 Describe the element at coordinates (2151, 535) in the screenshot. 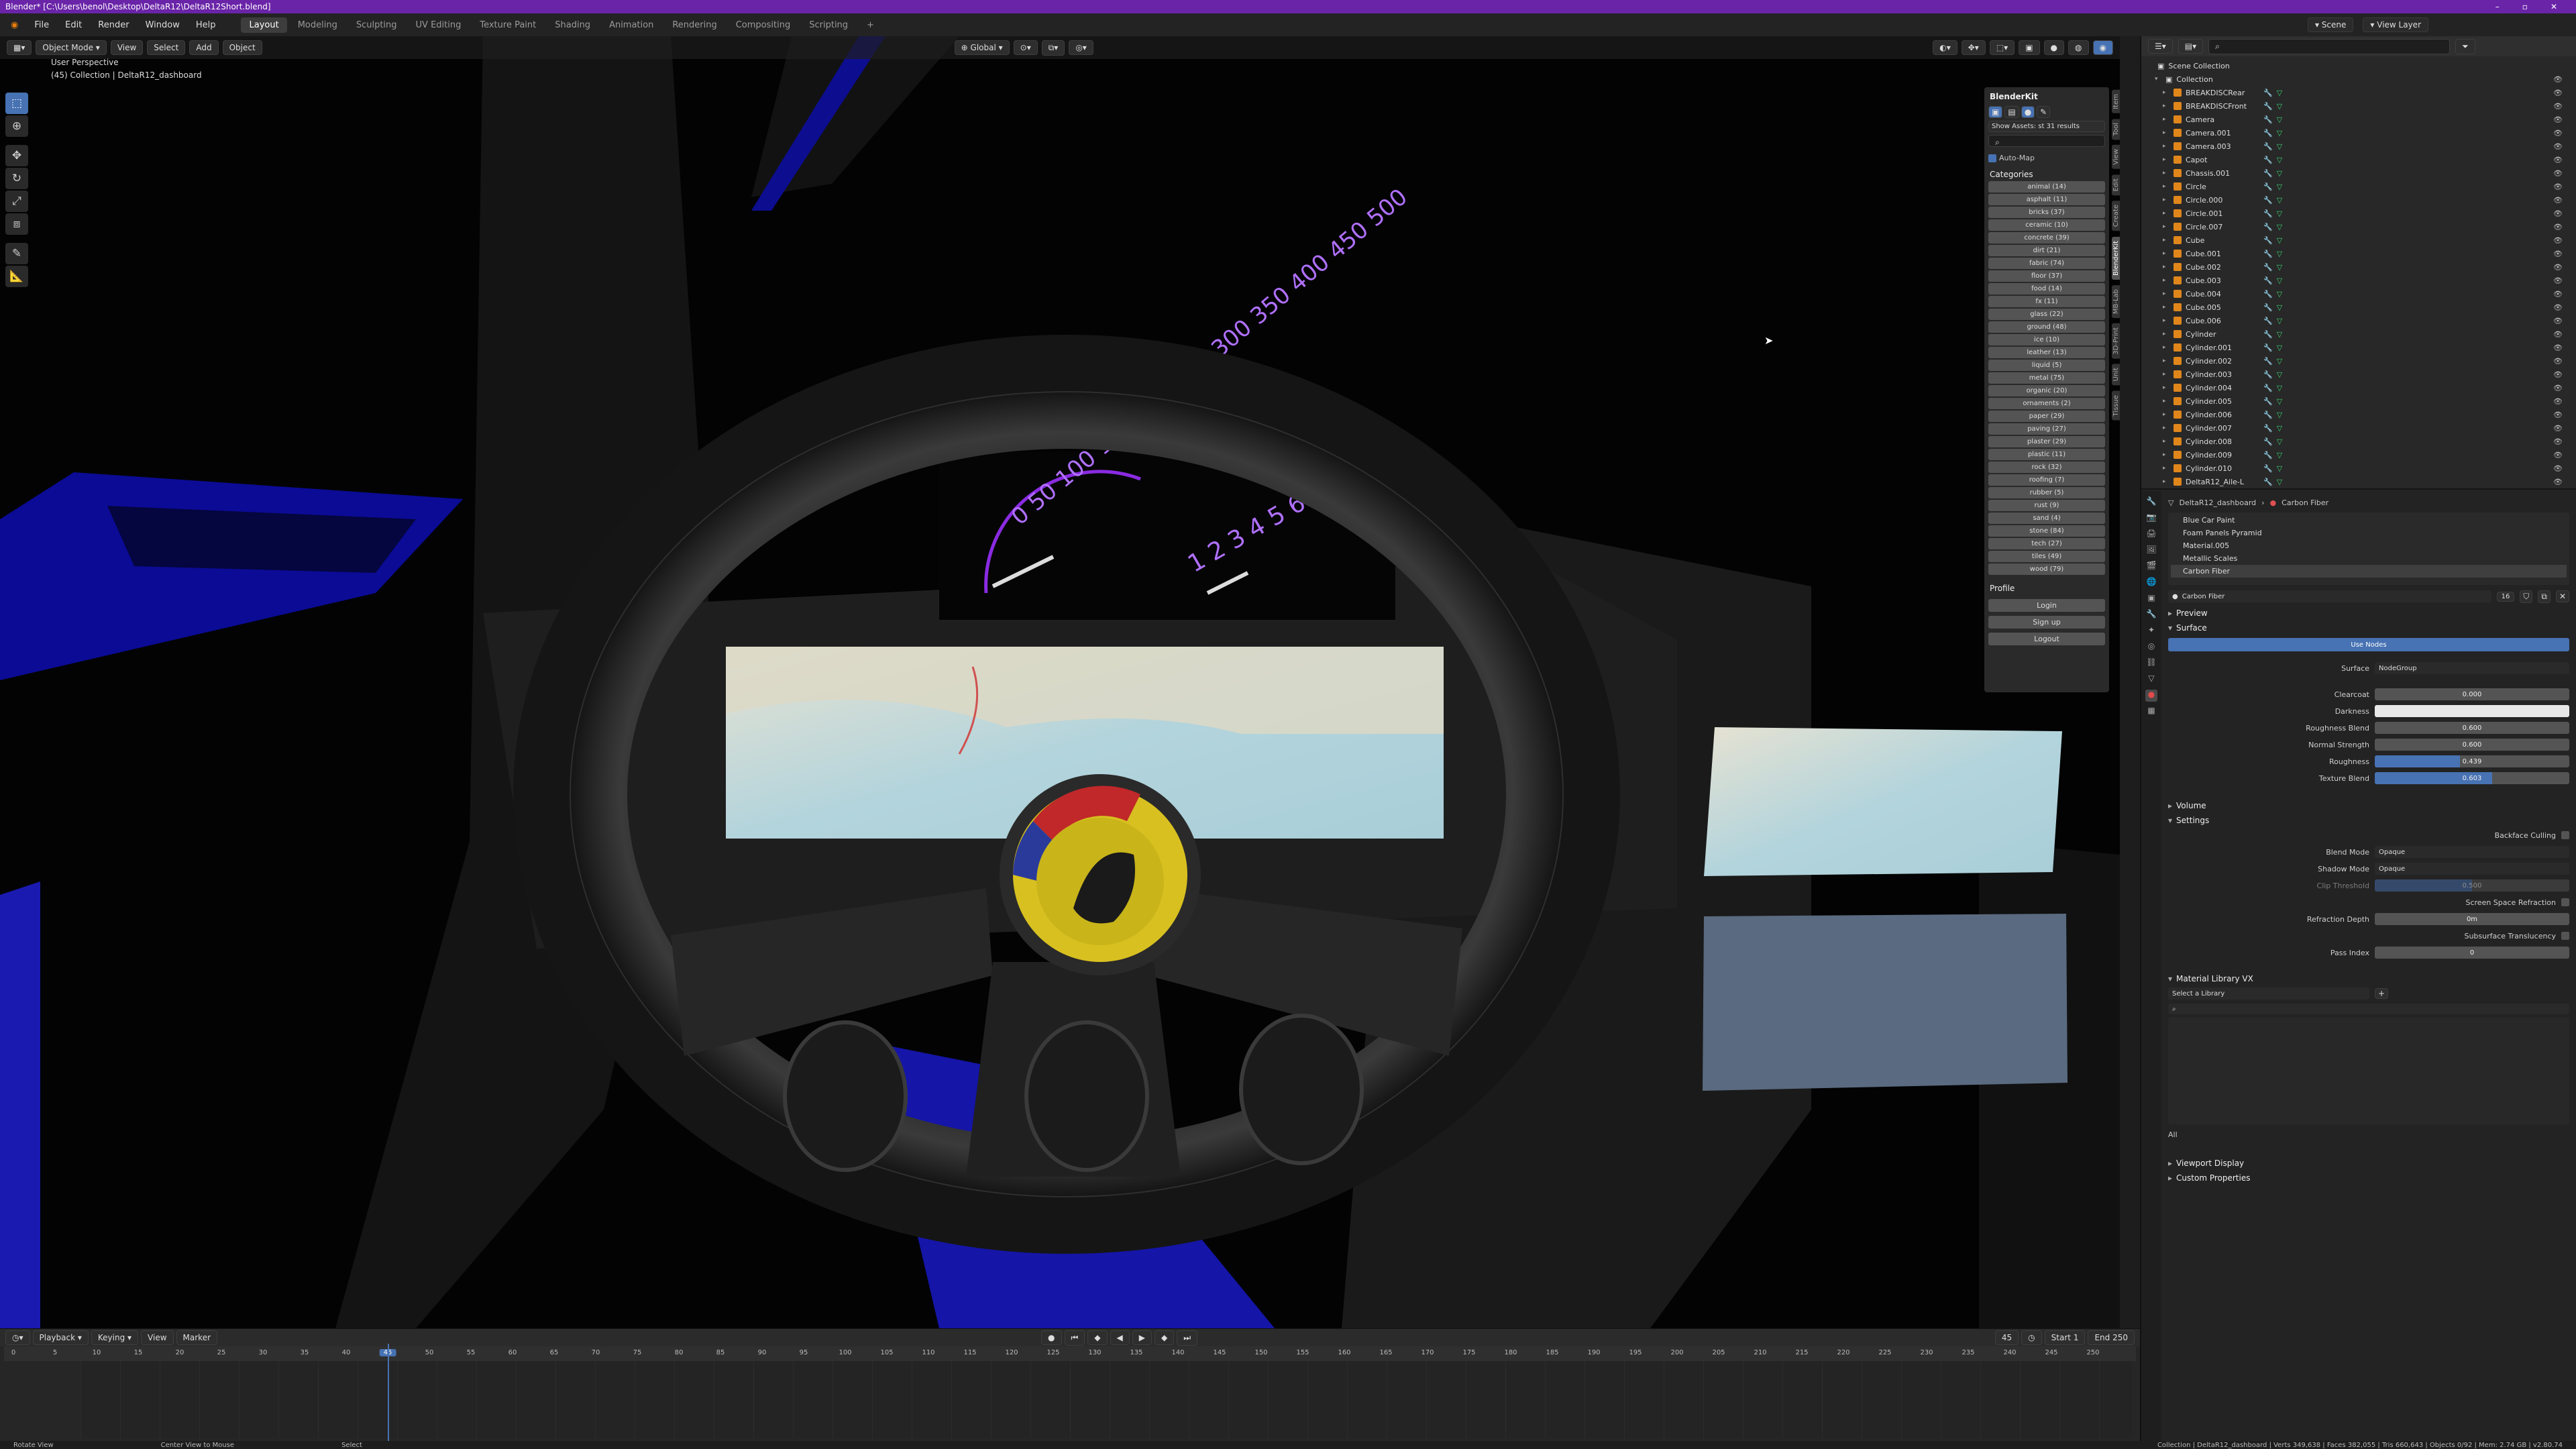

I see `output-properties-icon: 🖨` at that location.